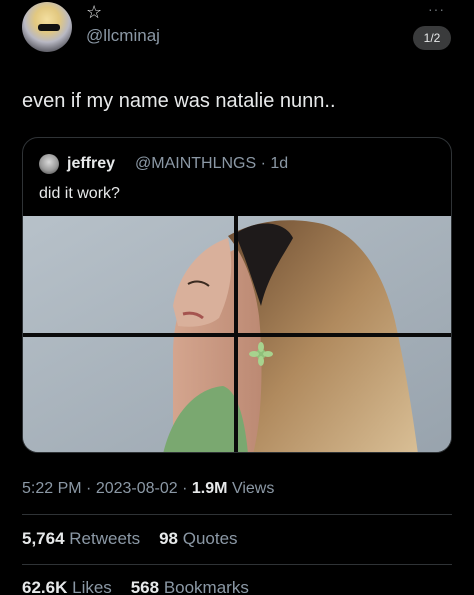  I want to click on tweet-meta: 5:22 PM · 2023-08-02 · 1.9M Views, so click(148, 489).